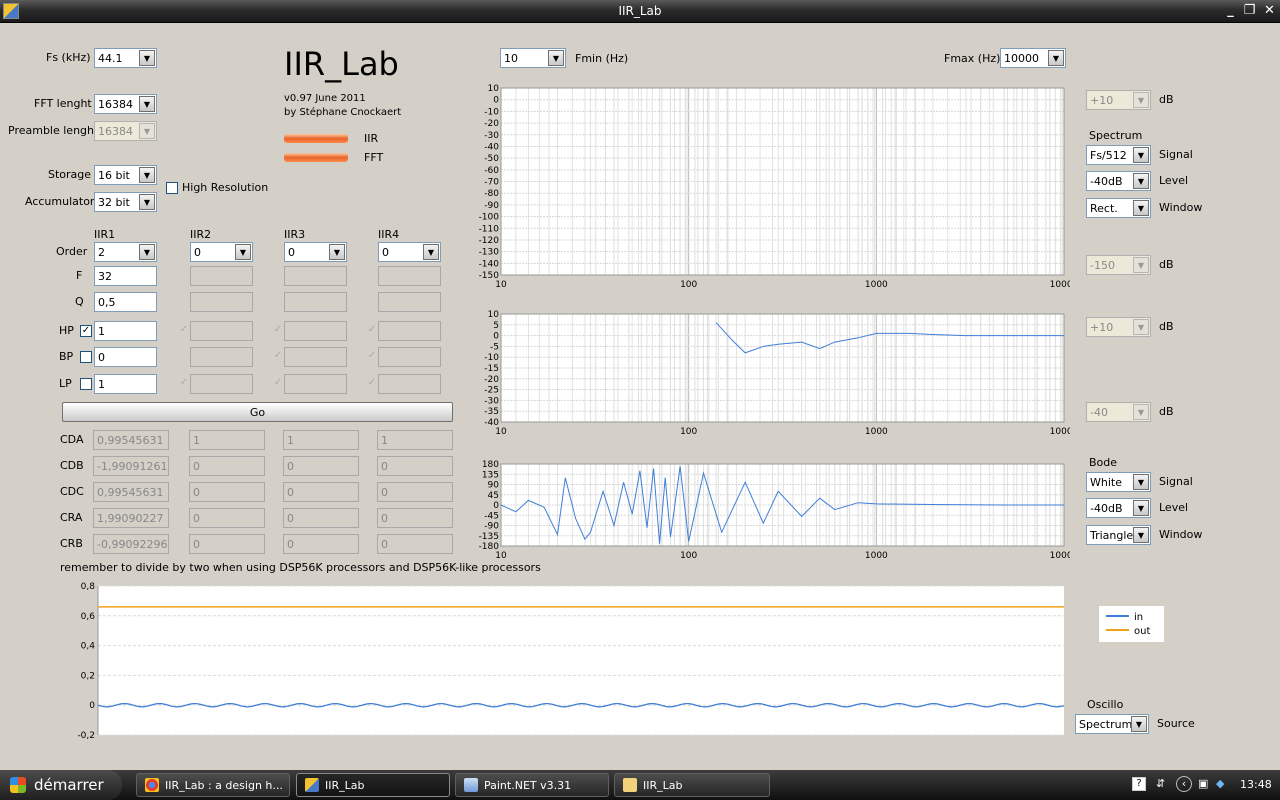  I want to click on coefficient-label: CDC, so click(72, 491).